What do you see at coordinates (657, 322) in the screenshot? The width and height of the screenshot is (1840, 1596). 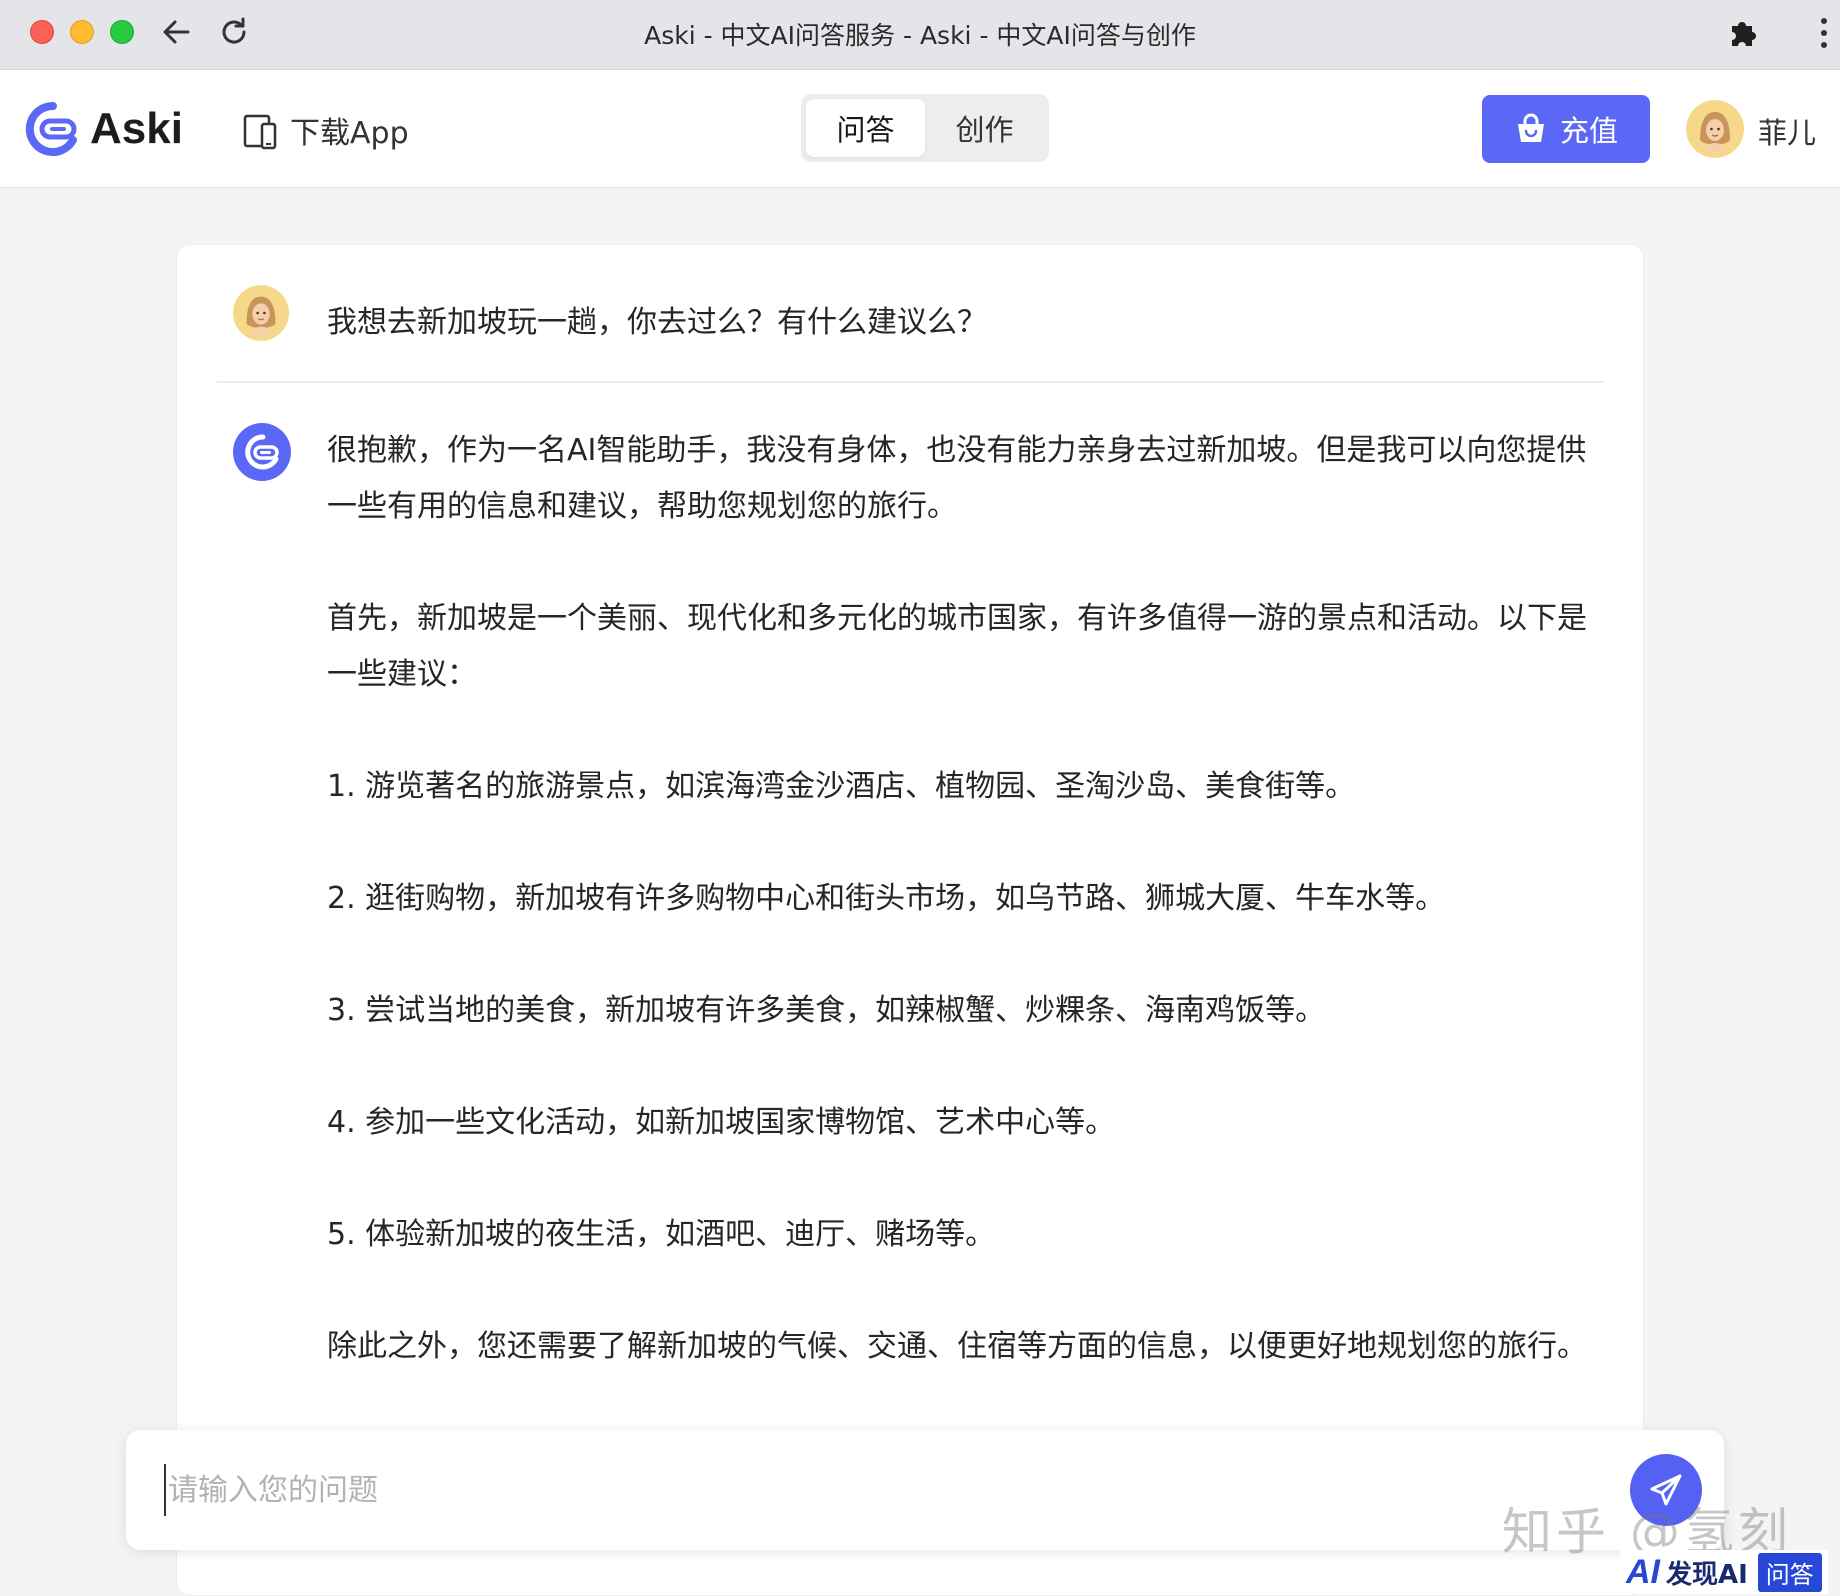 I see `user-message-text: 我想去新加坡玩一趟，你去过么？有什么建议么？` at bounding box center [657, 322].